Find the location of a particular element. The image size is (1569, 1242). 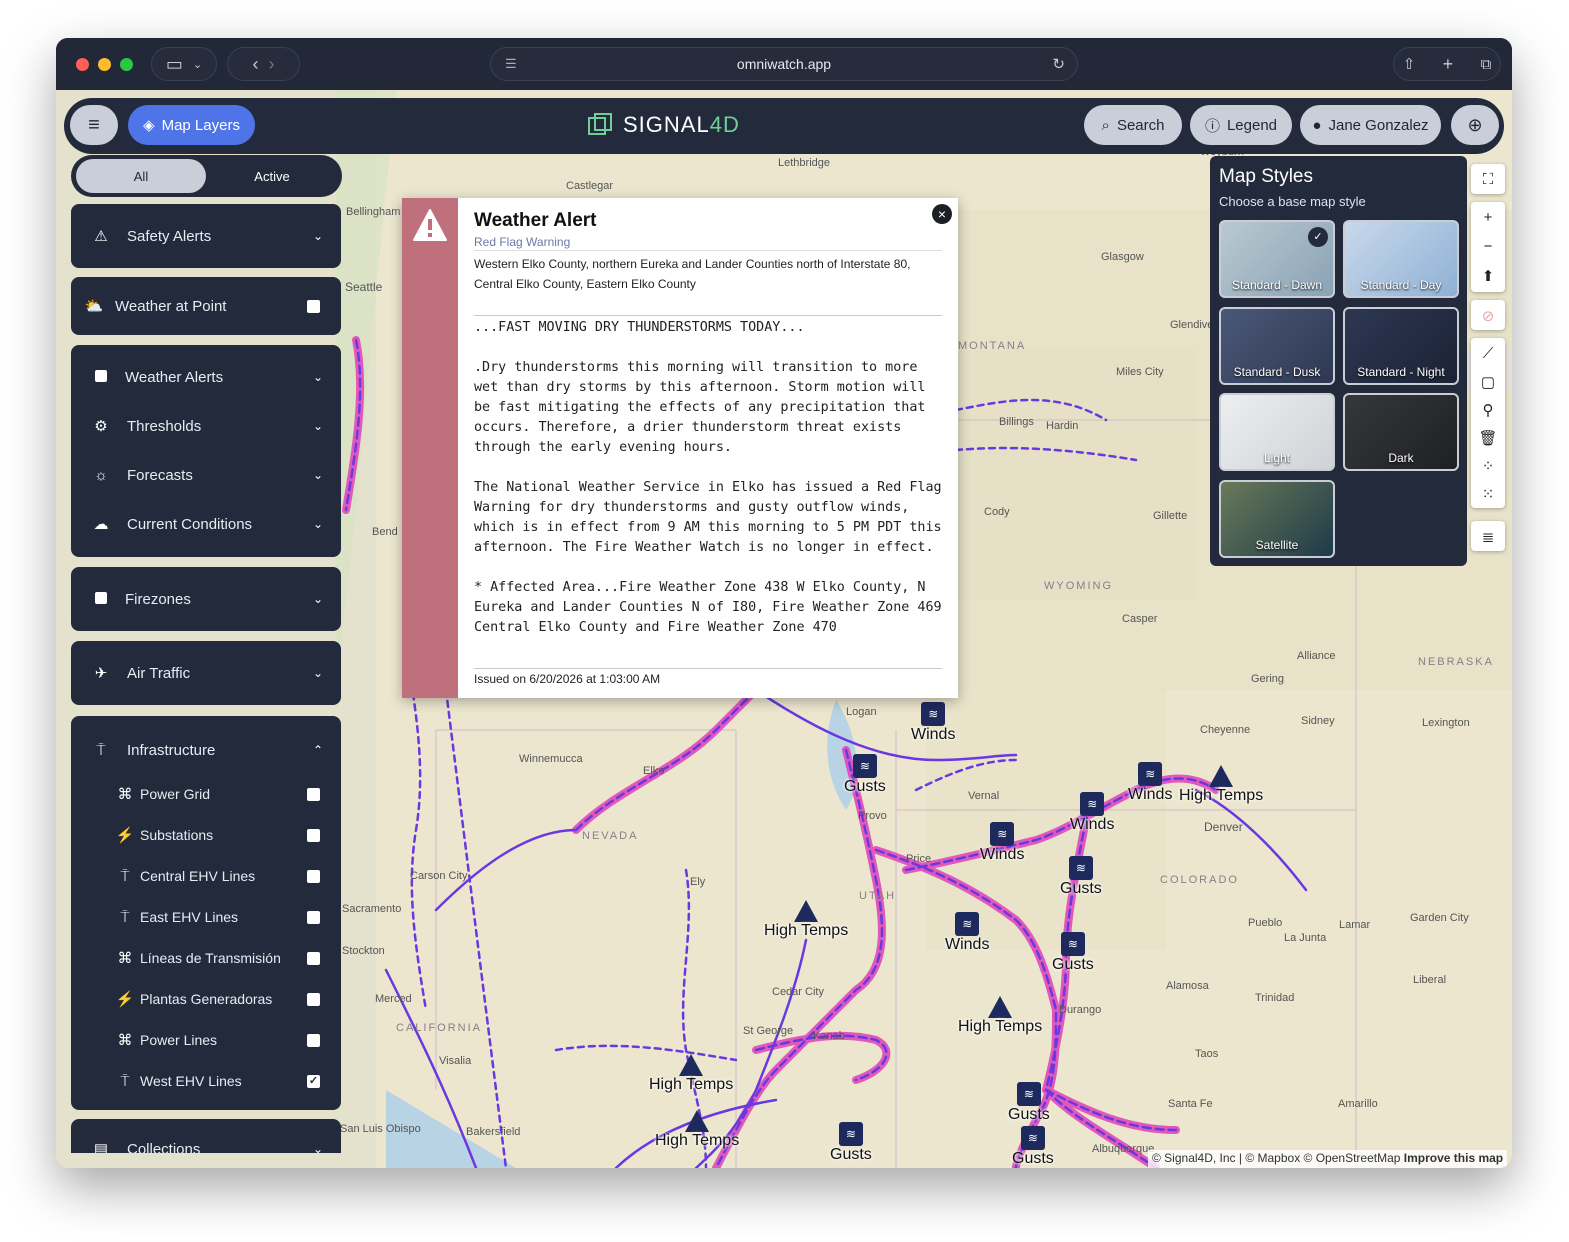

filter-active-tab: Active is located at coordinates (272, 176).